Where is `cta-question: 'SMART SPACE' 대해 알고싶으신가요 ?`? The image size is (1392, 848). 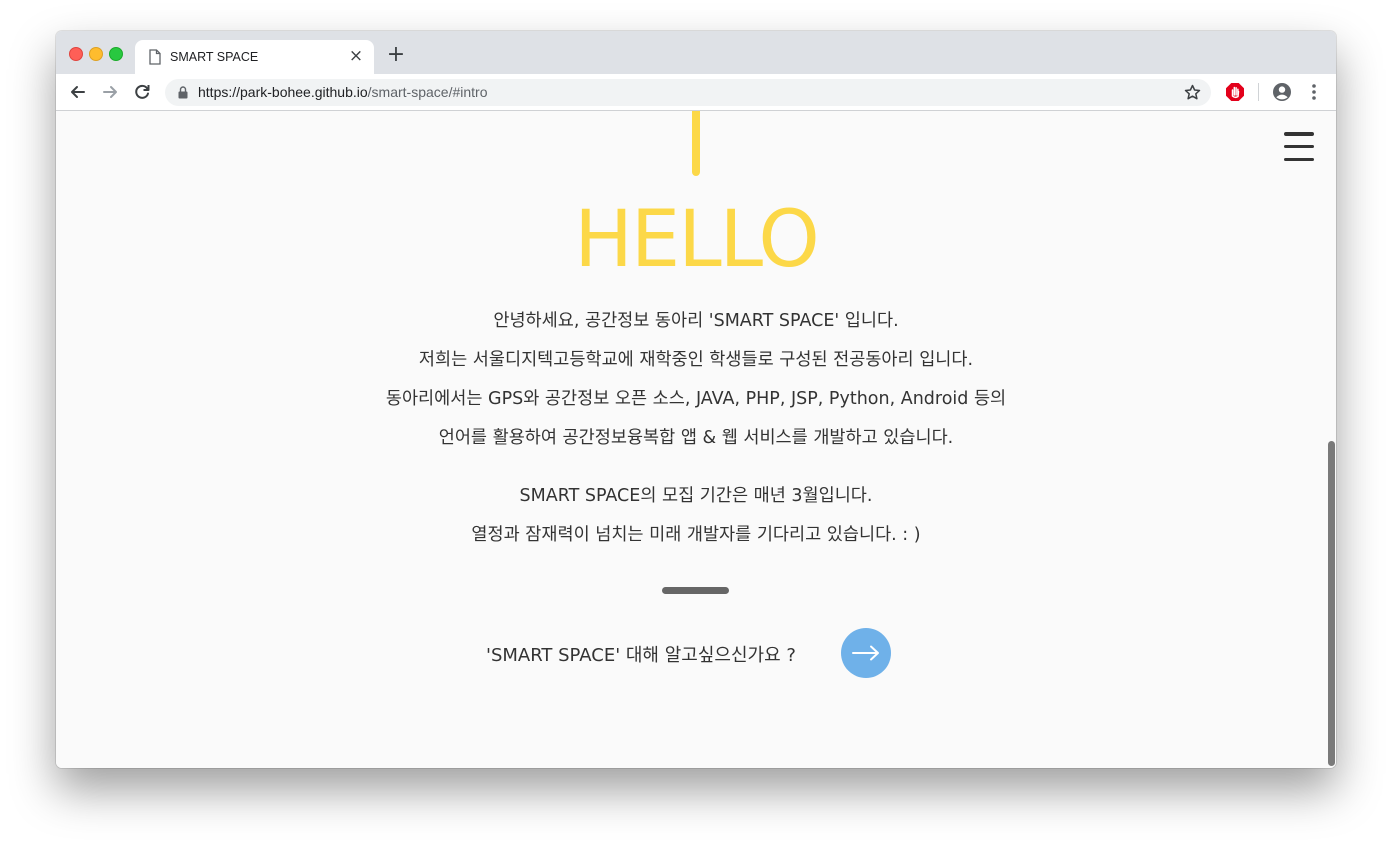
cta-question: 'SMART SPACE' 대해 알고싶으신가요 ? is located at coordinates (641, 655).